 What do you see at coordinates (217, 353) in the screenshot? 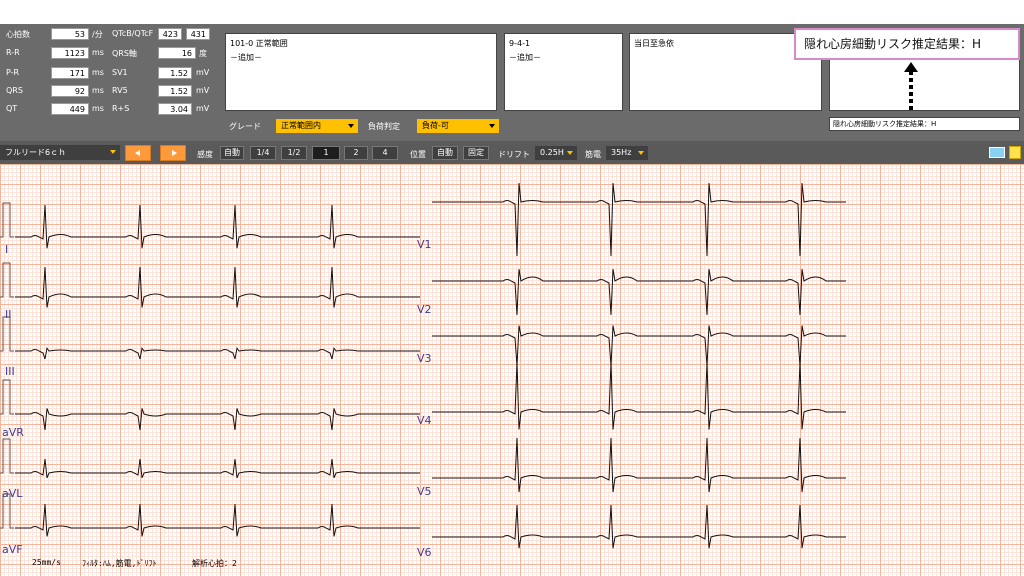
I see `trace-III` at bounding box center [217, 353].